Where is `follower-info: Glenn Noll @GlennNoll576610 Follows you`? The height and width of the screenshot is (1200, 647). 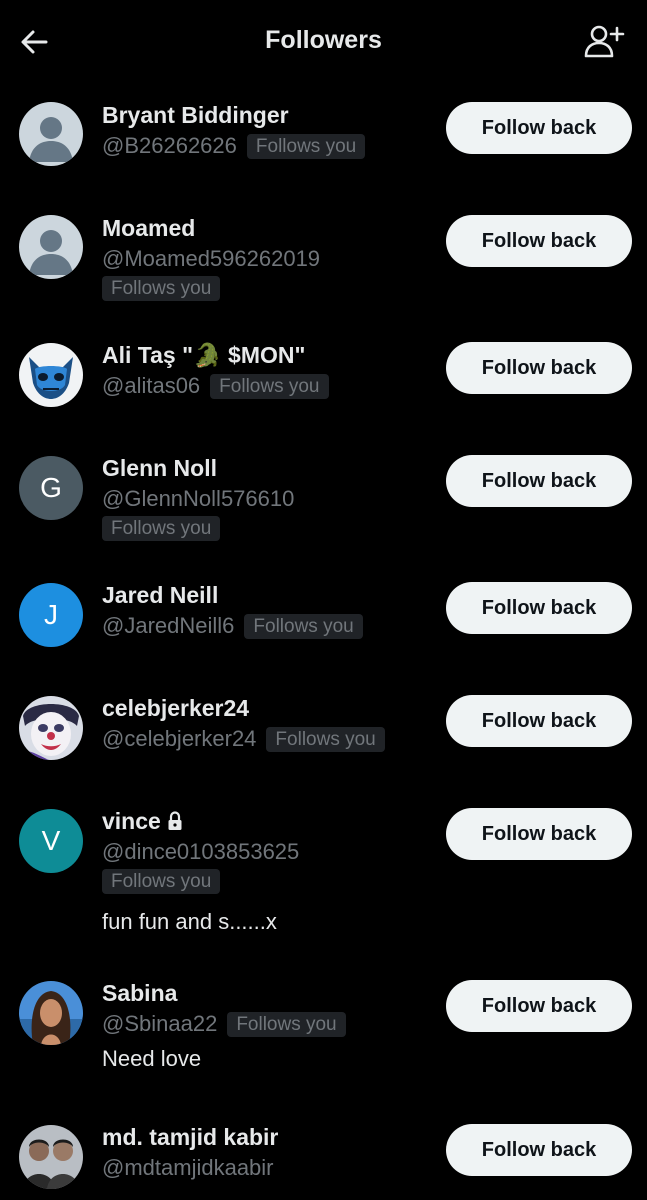 follower-info: Glenn Noll @GlennNoll576610 Follows you is located at coordinates (267, 497).